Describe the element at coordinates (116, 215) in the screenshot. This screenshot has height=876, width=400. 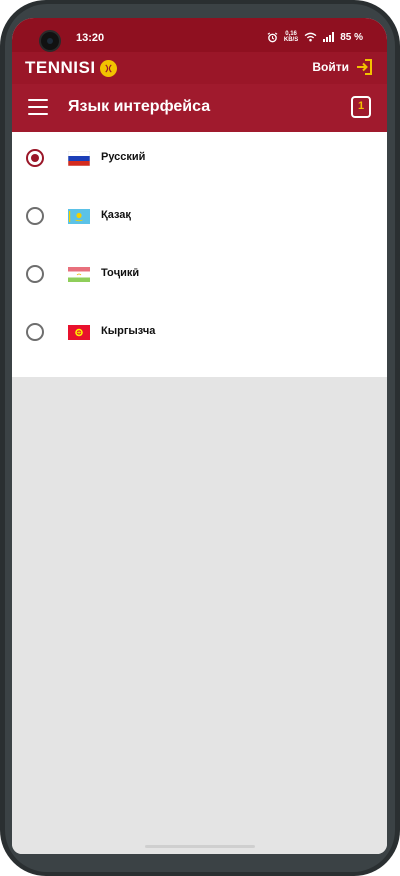
I see `language-label: Қазақ` at that location.